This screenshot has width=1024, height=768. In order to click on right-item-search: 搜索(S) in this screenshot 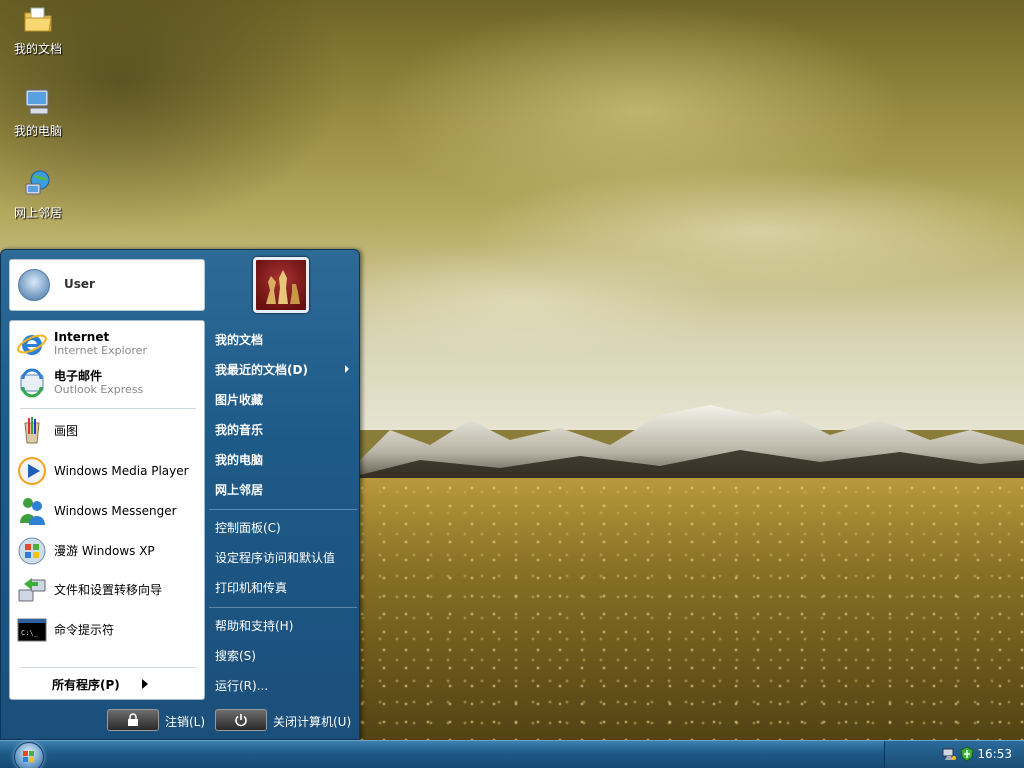, I will do `click(235, 655)`.